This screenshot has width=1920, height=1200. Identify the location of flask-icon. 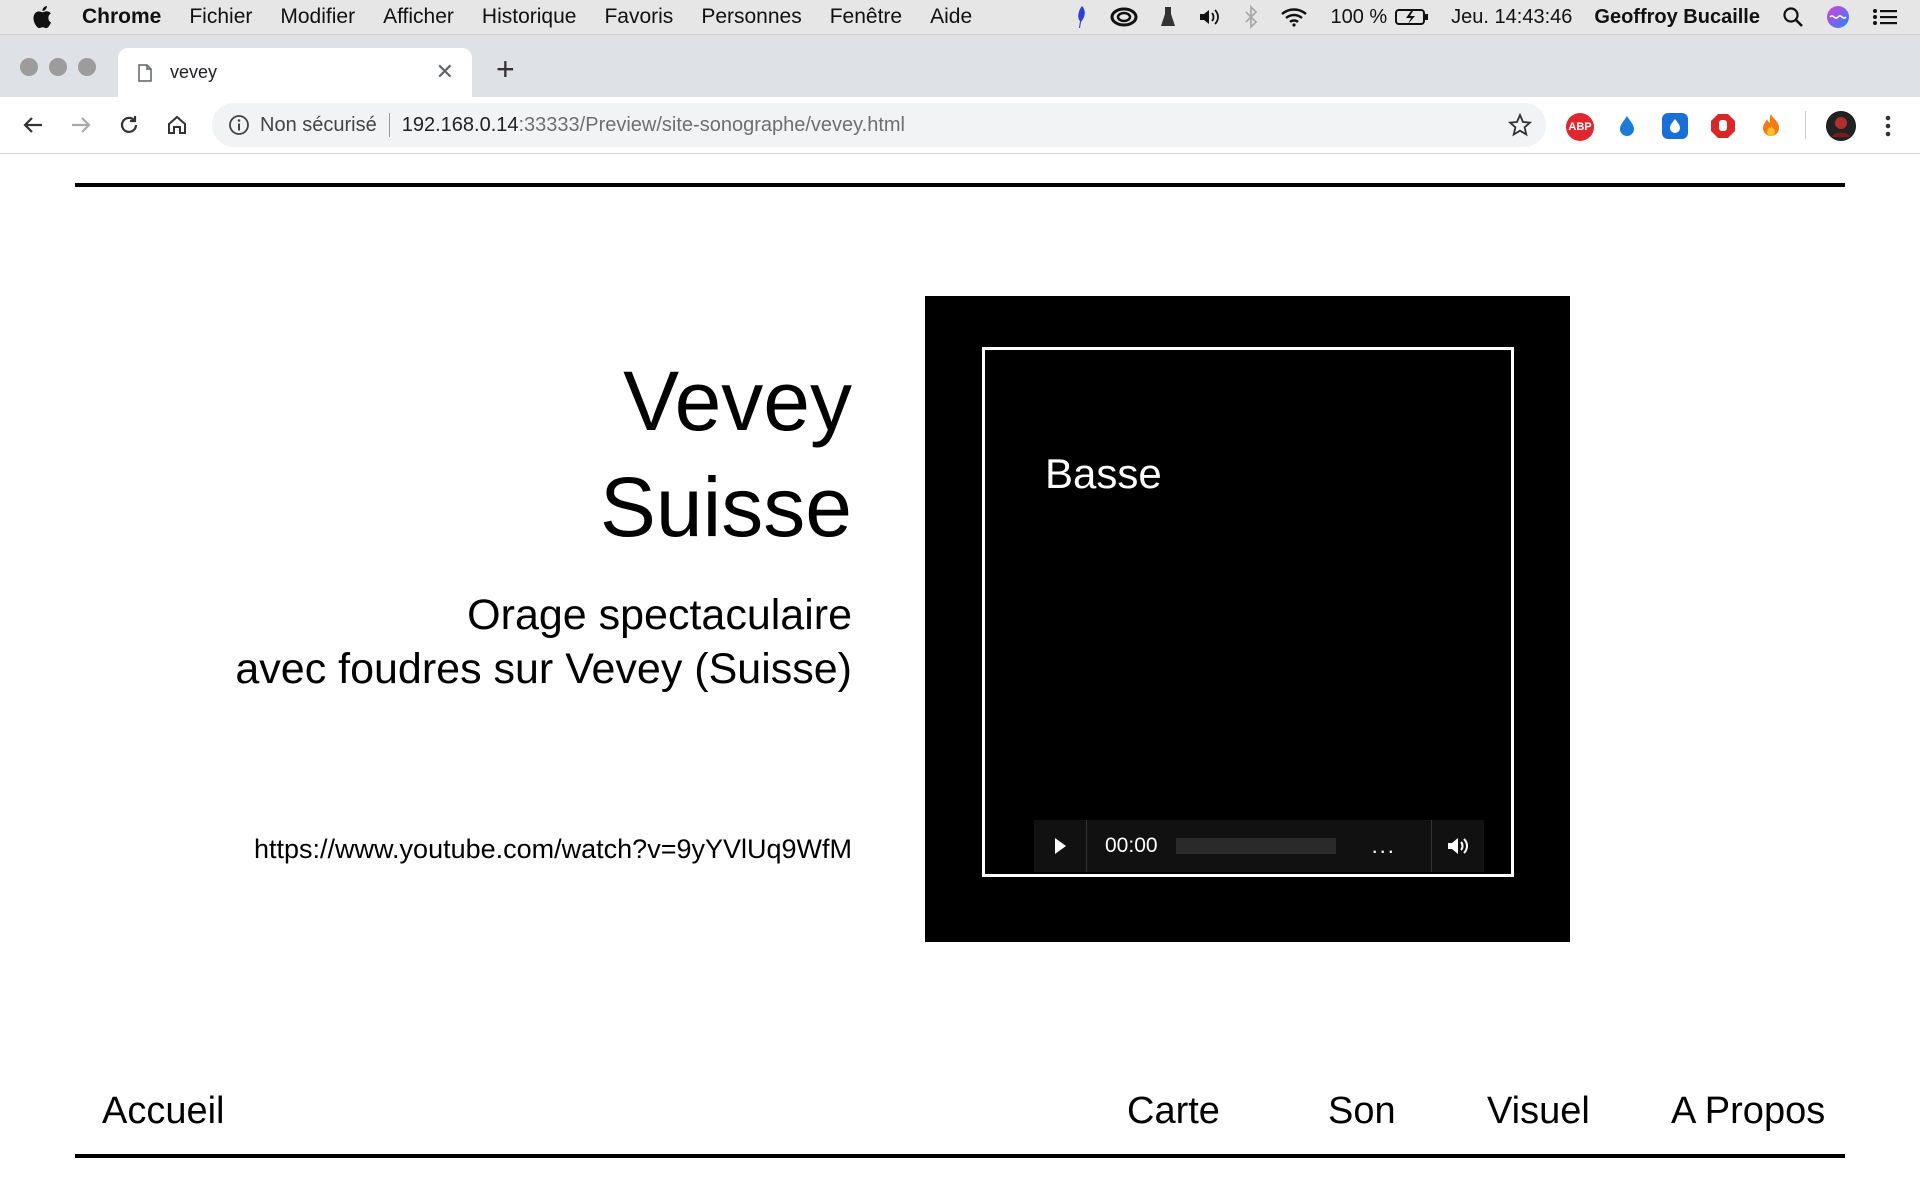
(1168, 17).